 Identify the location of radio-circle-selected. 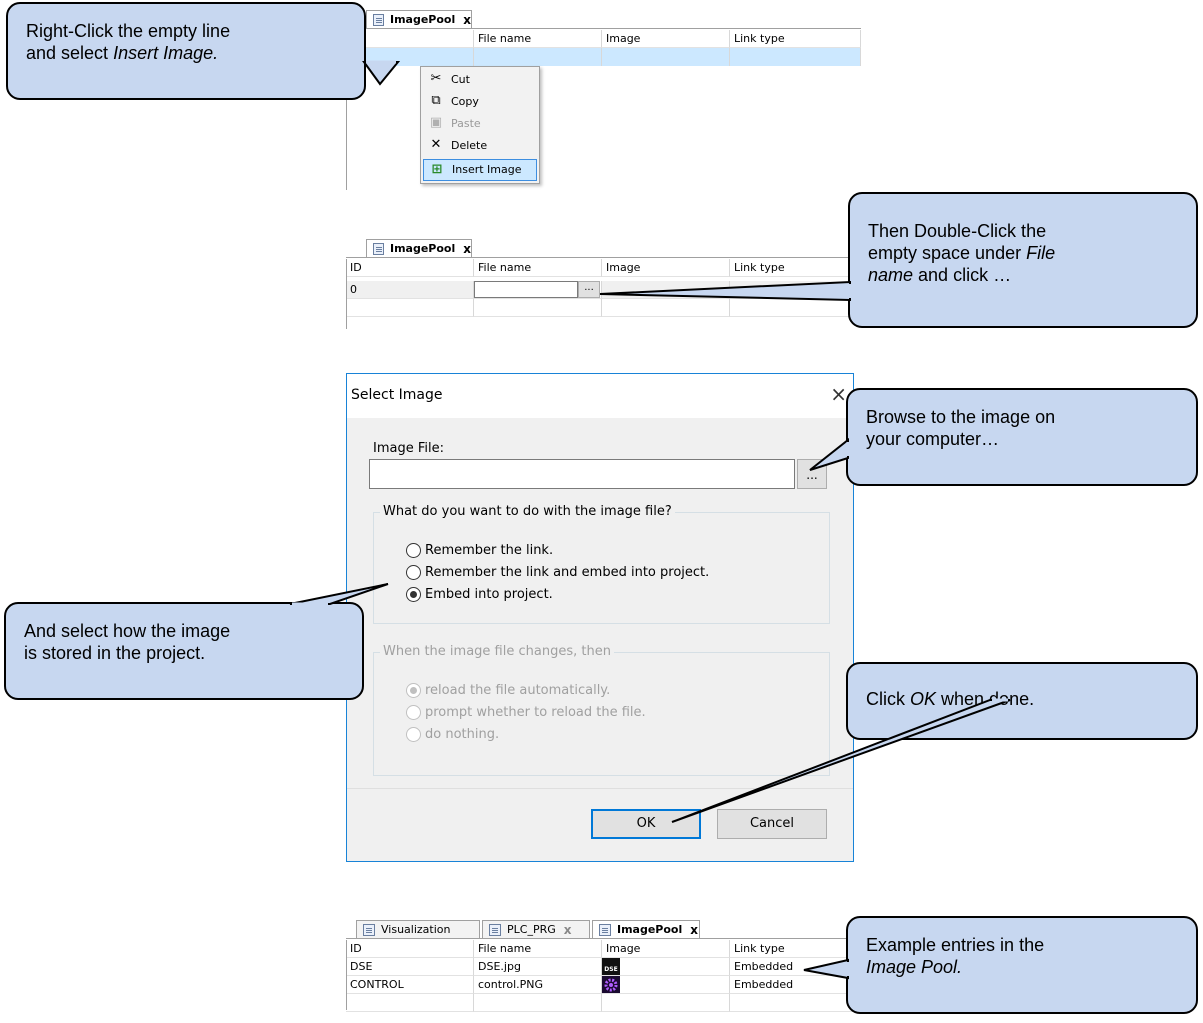
(413, 594).